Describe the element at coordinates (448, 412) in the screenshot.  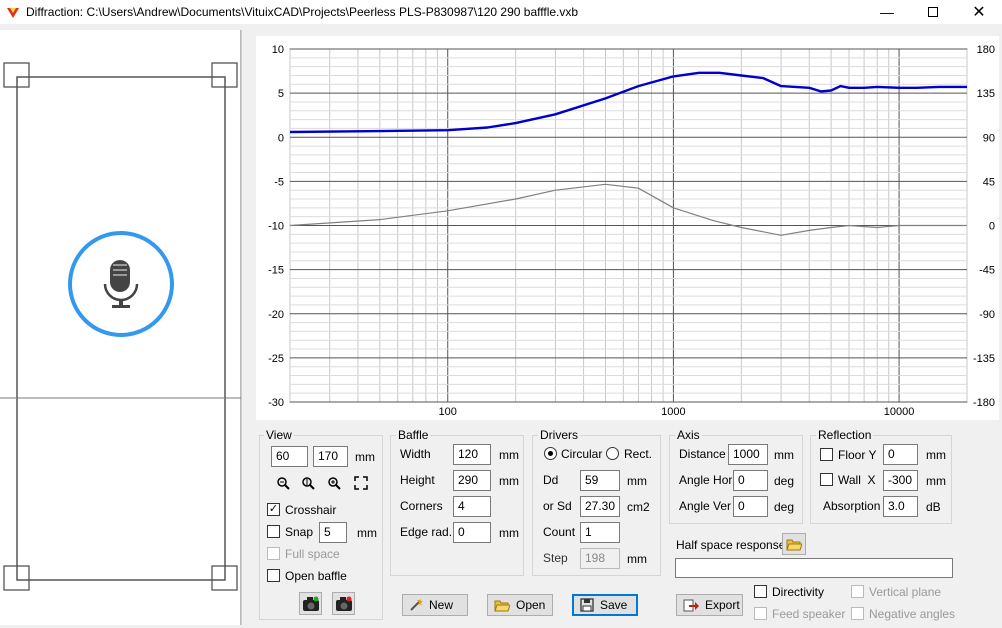
I see `x-tick-label: 100` at that location.